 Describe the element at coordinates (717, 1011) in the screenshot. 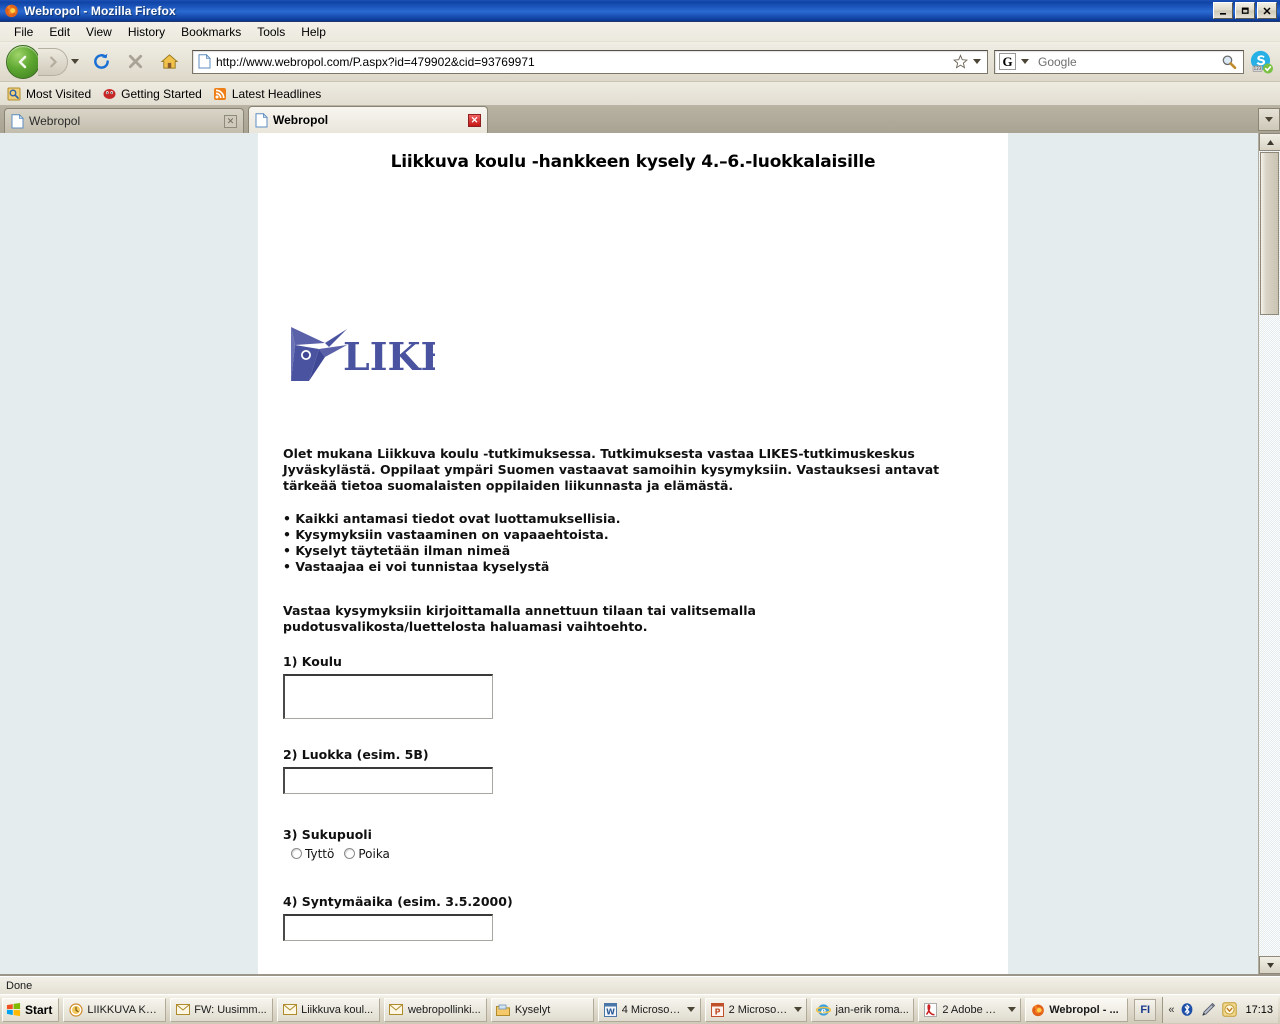

I see `svg-text: P` at that location.